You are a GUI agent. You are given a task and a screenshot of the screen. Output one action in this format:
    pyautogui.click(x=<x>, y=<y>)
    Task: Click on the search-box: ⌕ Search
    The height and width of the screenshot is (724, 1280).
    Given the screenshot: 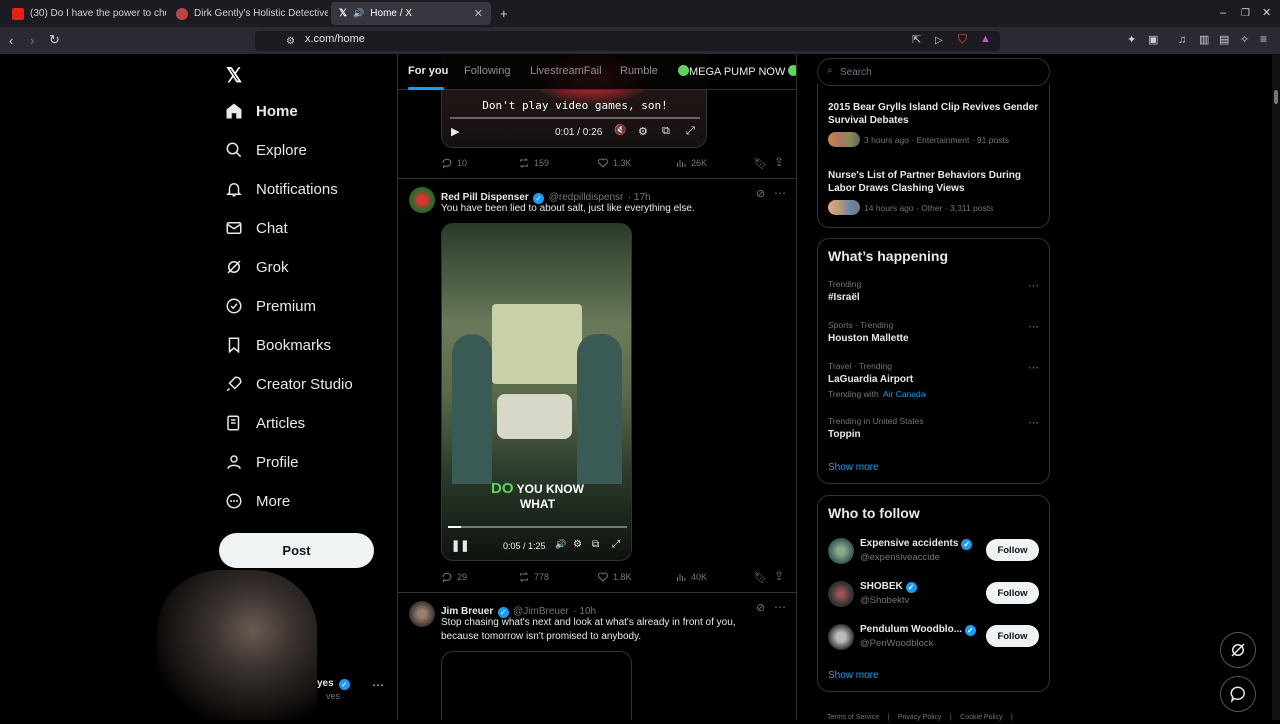 What is the action you would take?
    pyautogui.click(x=933, y=72)
    